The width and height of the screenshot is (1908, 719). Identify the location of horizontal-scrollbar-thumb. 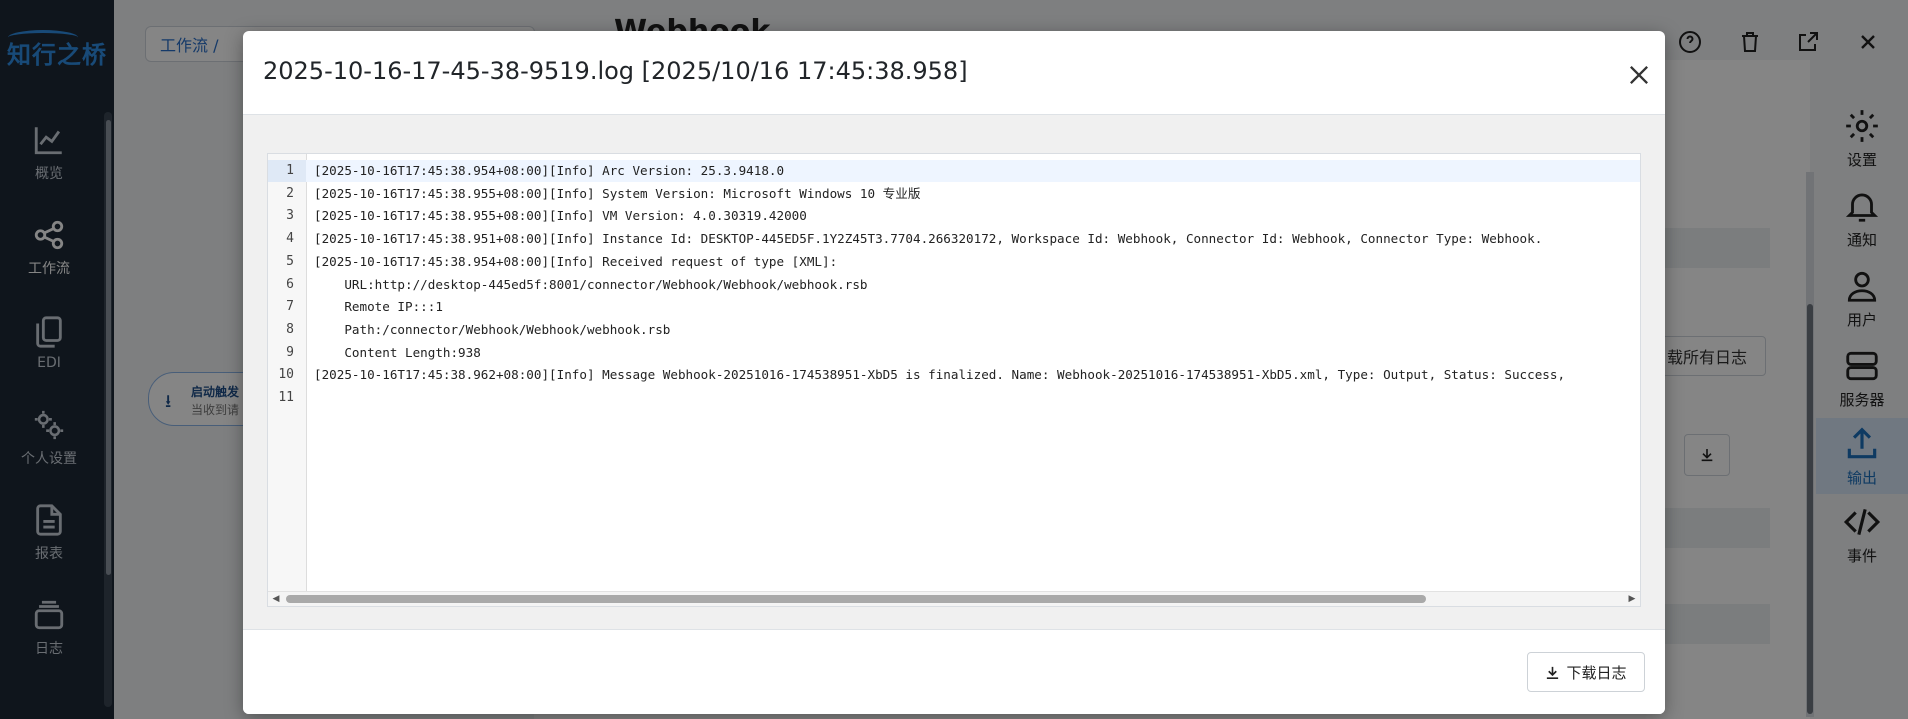
(856, 599).